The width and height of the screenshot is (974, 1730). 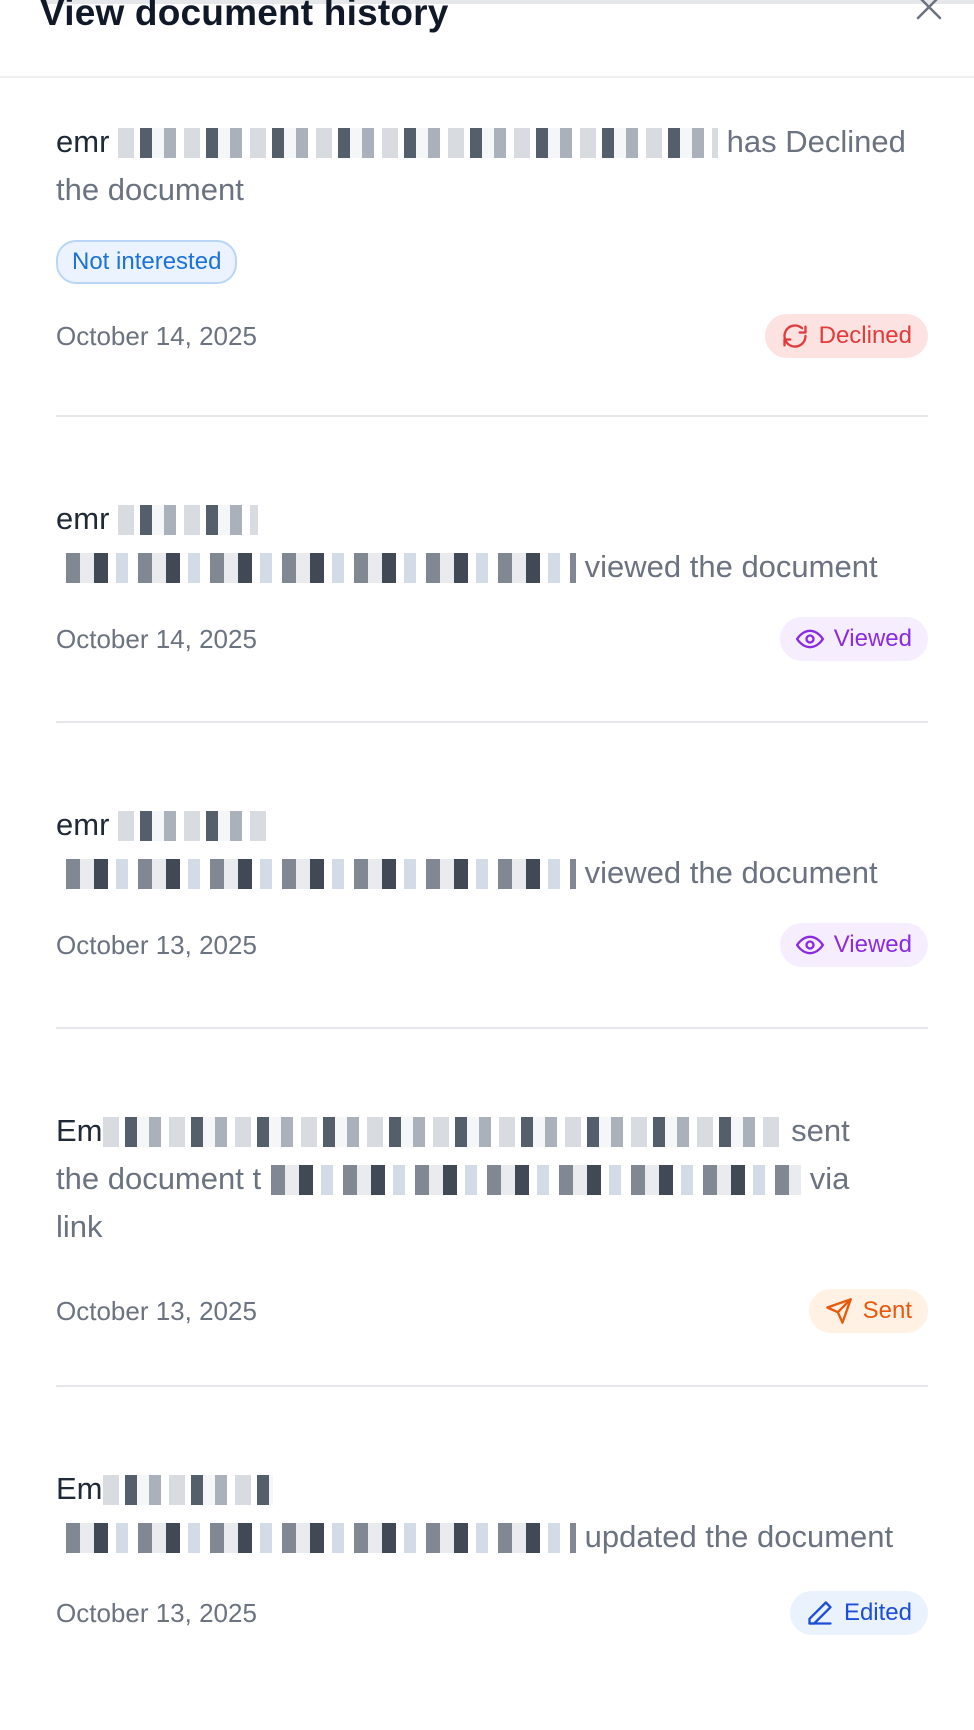 I want to click on status-label: Edited, so click(x=877, y=1612).